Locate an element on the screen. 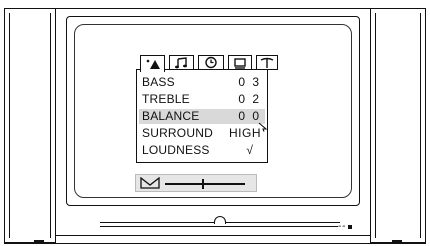 The image size is (430, 246). checkmark-icon: √ is located at coordinates (250, 150).